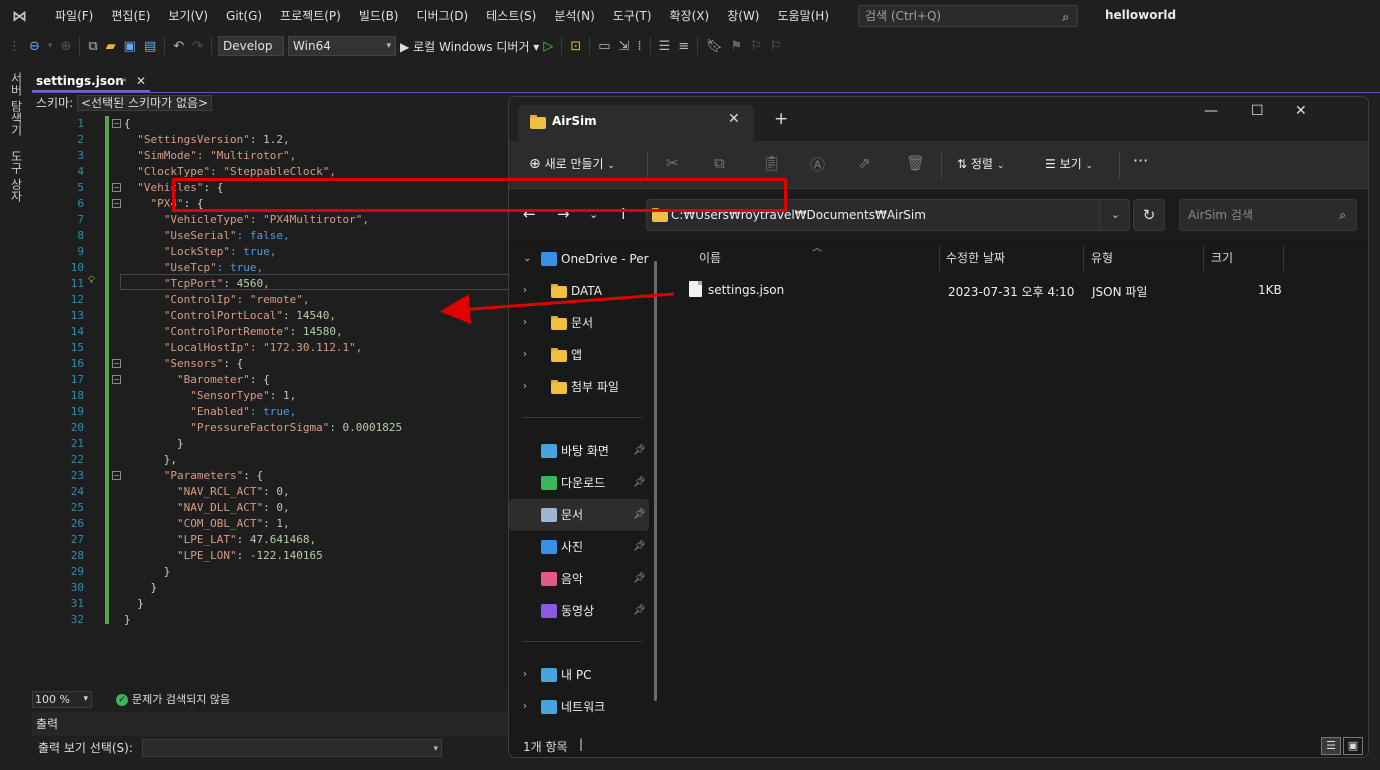 The width and height of the screenshot is (1380, 770). What do you see at coordinates (557, 308) in the screenshot?
I see `annotation-arrow` at bounding box center [557, 308].